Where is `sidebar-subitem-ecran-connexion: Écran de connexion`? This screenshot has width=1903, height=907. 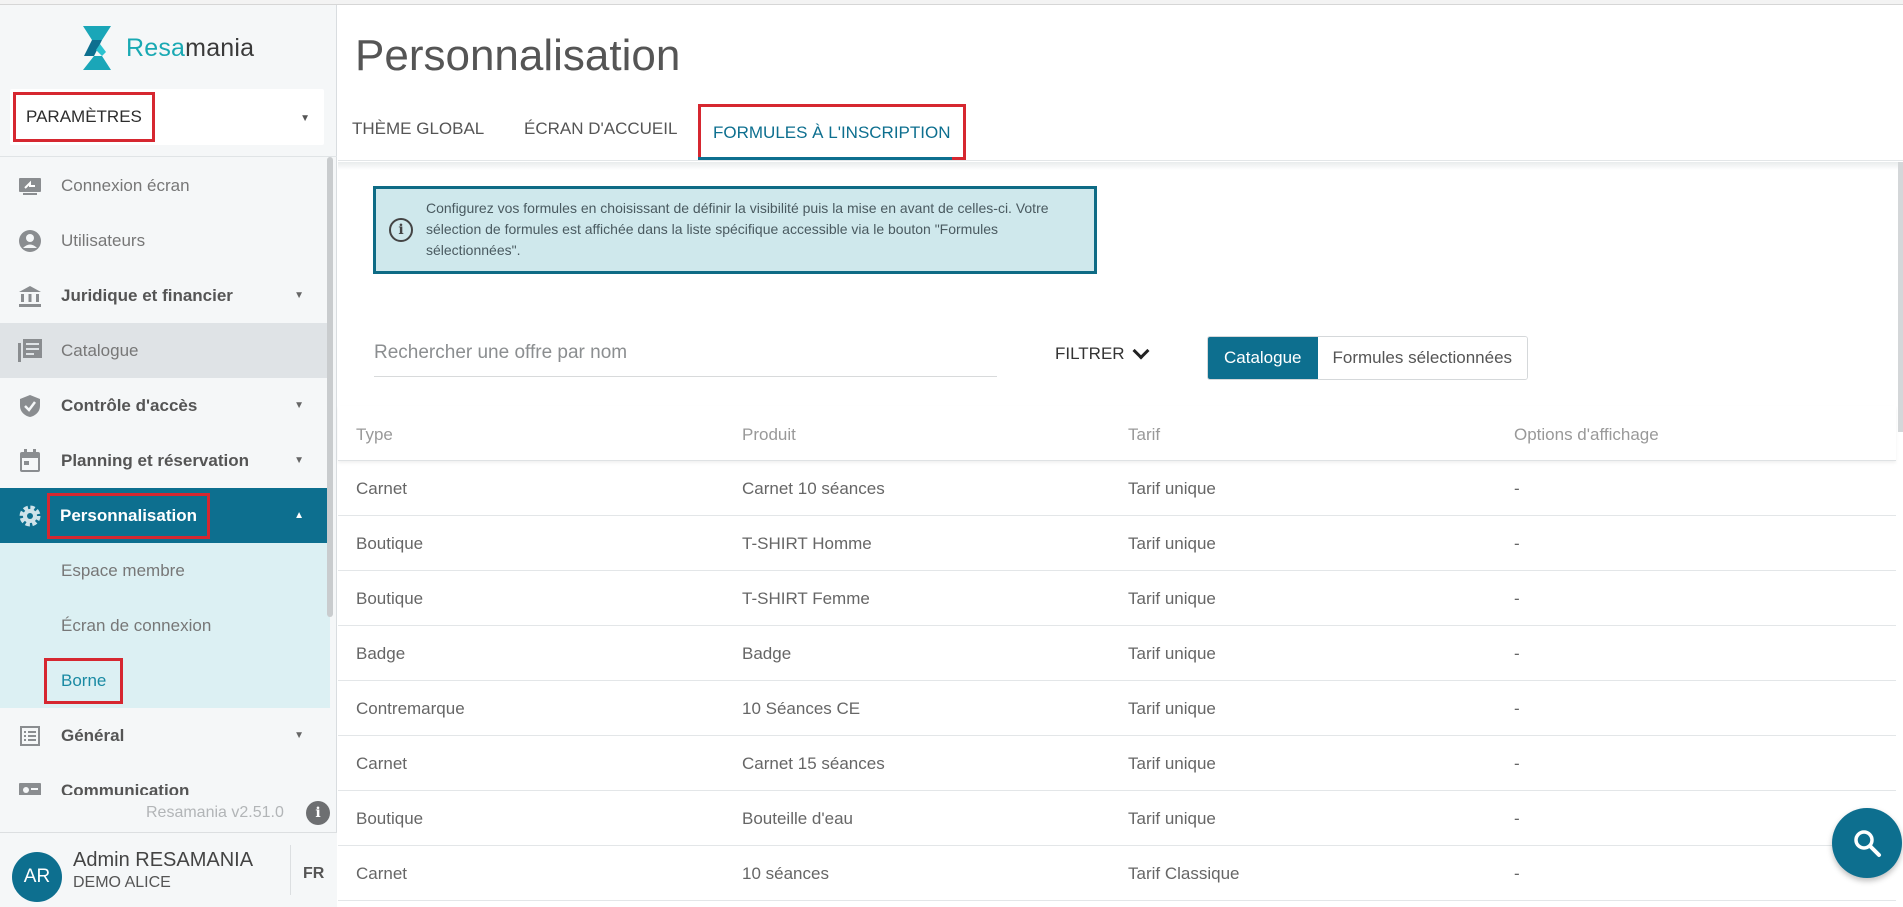 sidebar-subitem-ecran-connexion: Écran de connexion is located at coordinates (165, 625).